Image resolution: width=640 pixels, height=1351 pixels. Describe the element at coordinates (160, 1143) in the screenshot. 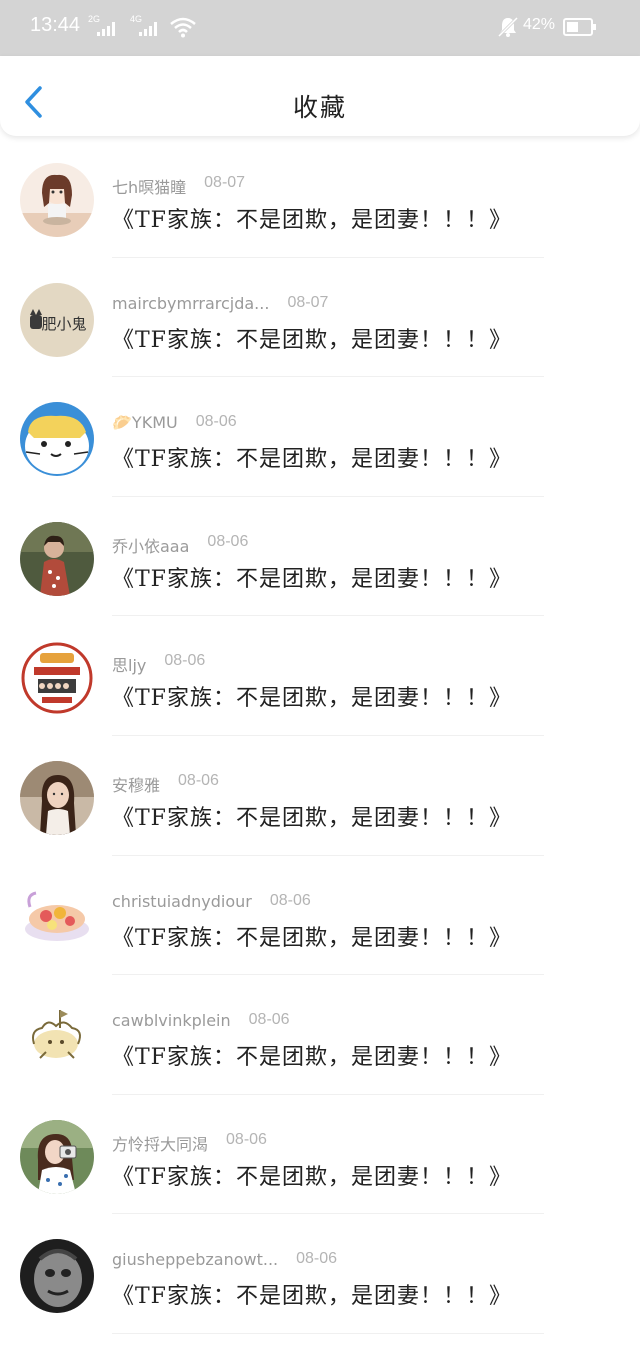

I see `user-name: 方怜捋大同渴` at that location.